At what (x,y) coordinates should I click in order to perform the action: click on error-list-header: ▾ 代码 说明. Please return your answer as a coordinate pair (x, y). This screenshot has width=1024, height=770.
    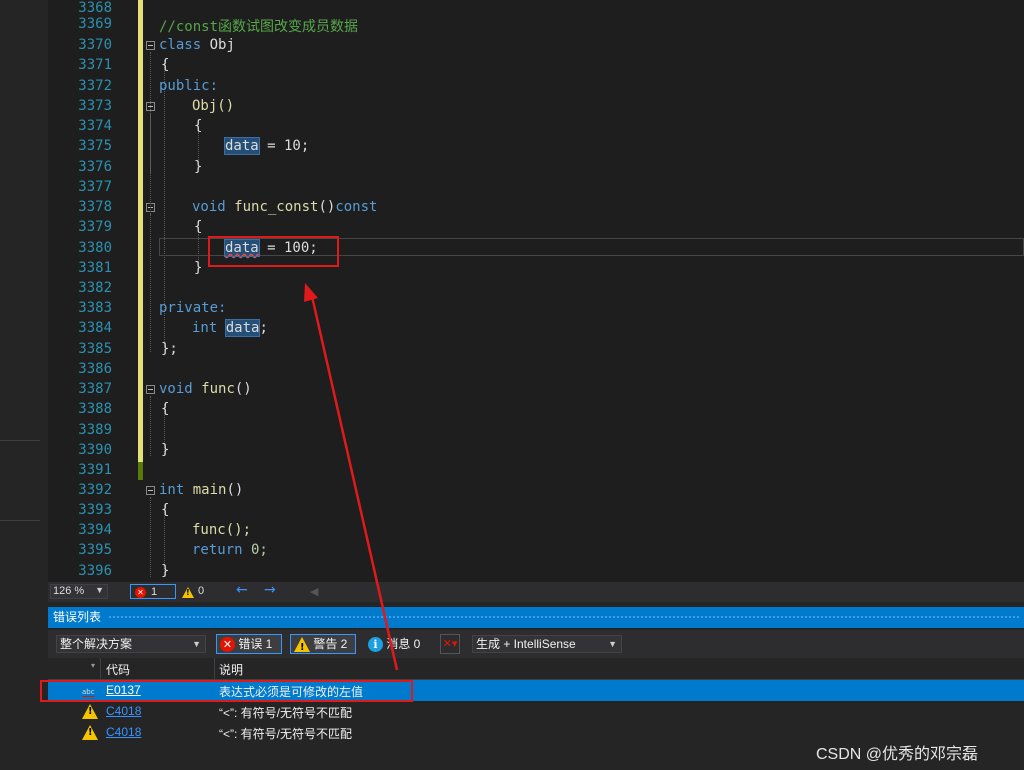
    Looking at the image, I should click on (536, 669).